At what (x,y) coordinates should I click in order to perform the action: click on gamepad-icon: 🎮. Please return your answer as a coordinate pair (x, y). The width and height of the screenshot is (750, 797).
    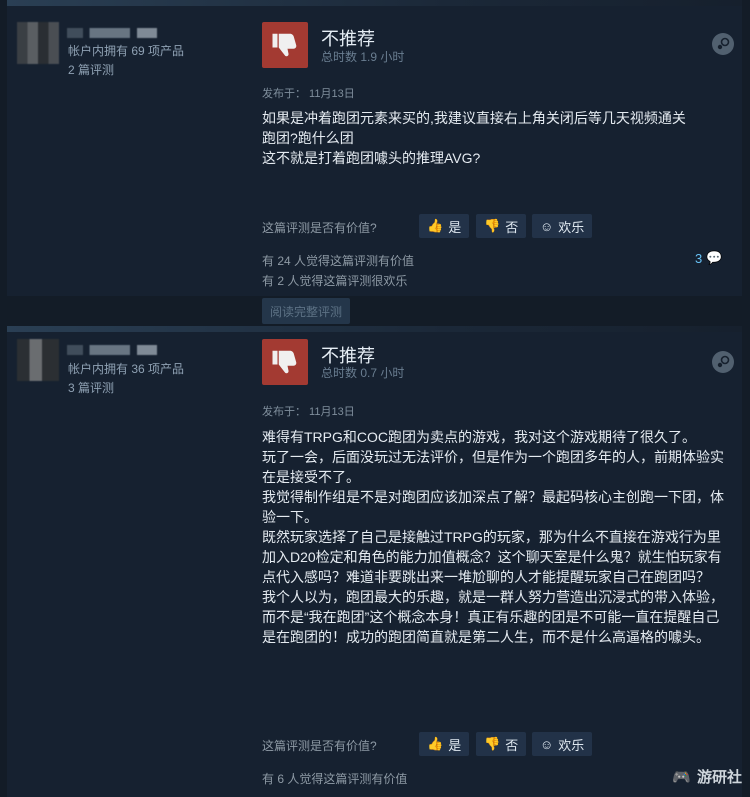
    Looking at the image, I should click on (681, 777).